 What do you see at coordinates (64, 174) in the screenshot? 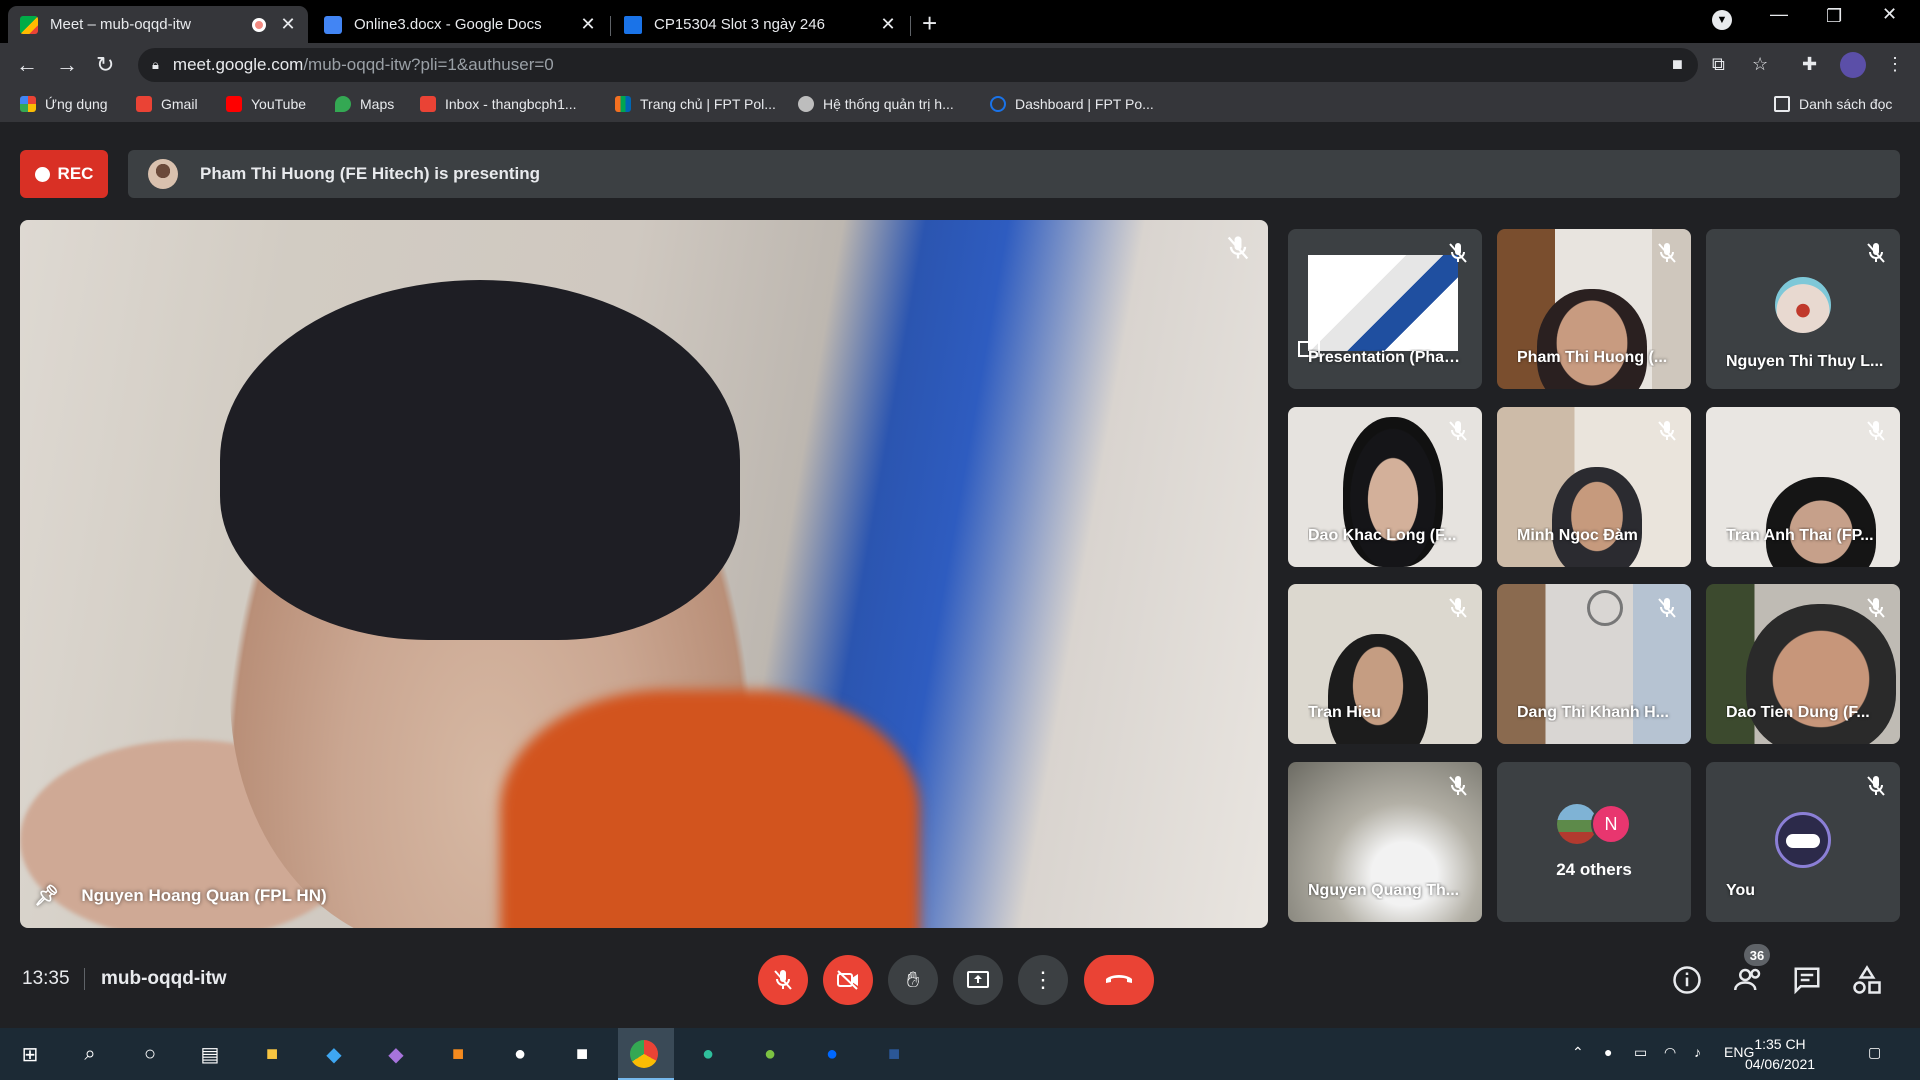
I see `recording-badge: REC` at bounding box center [64, 174].